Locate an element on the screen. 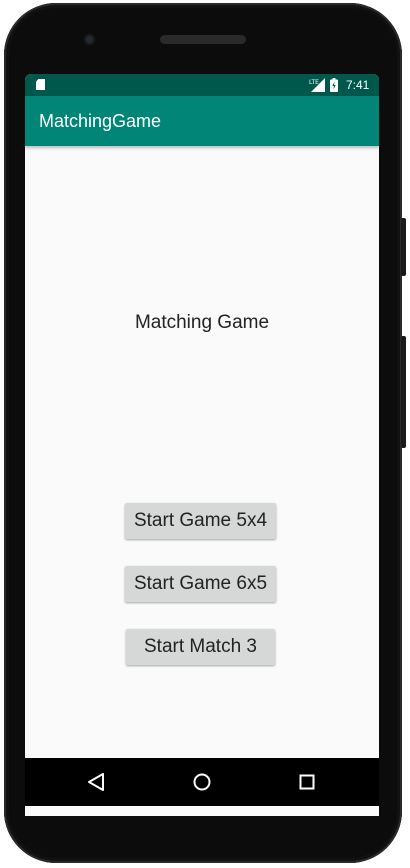  start-game-5x4-button: Start Game 5x4 is located at coordinates (200, 521).